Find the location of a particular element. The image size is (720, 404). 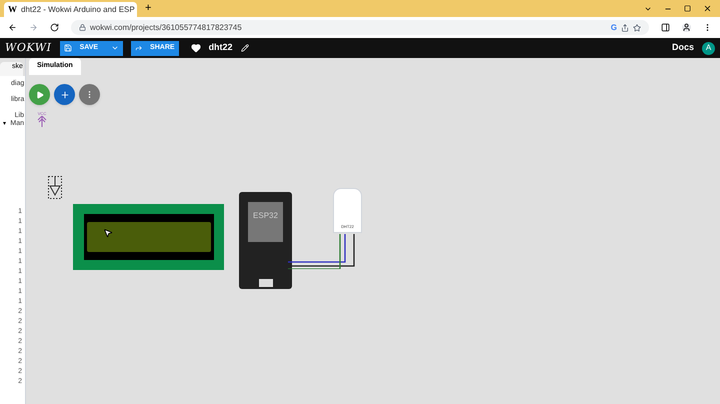

caret-icon is located at coordinates (114, 48).